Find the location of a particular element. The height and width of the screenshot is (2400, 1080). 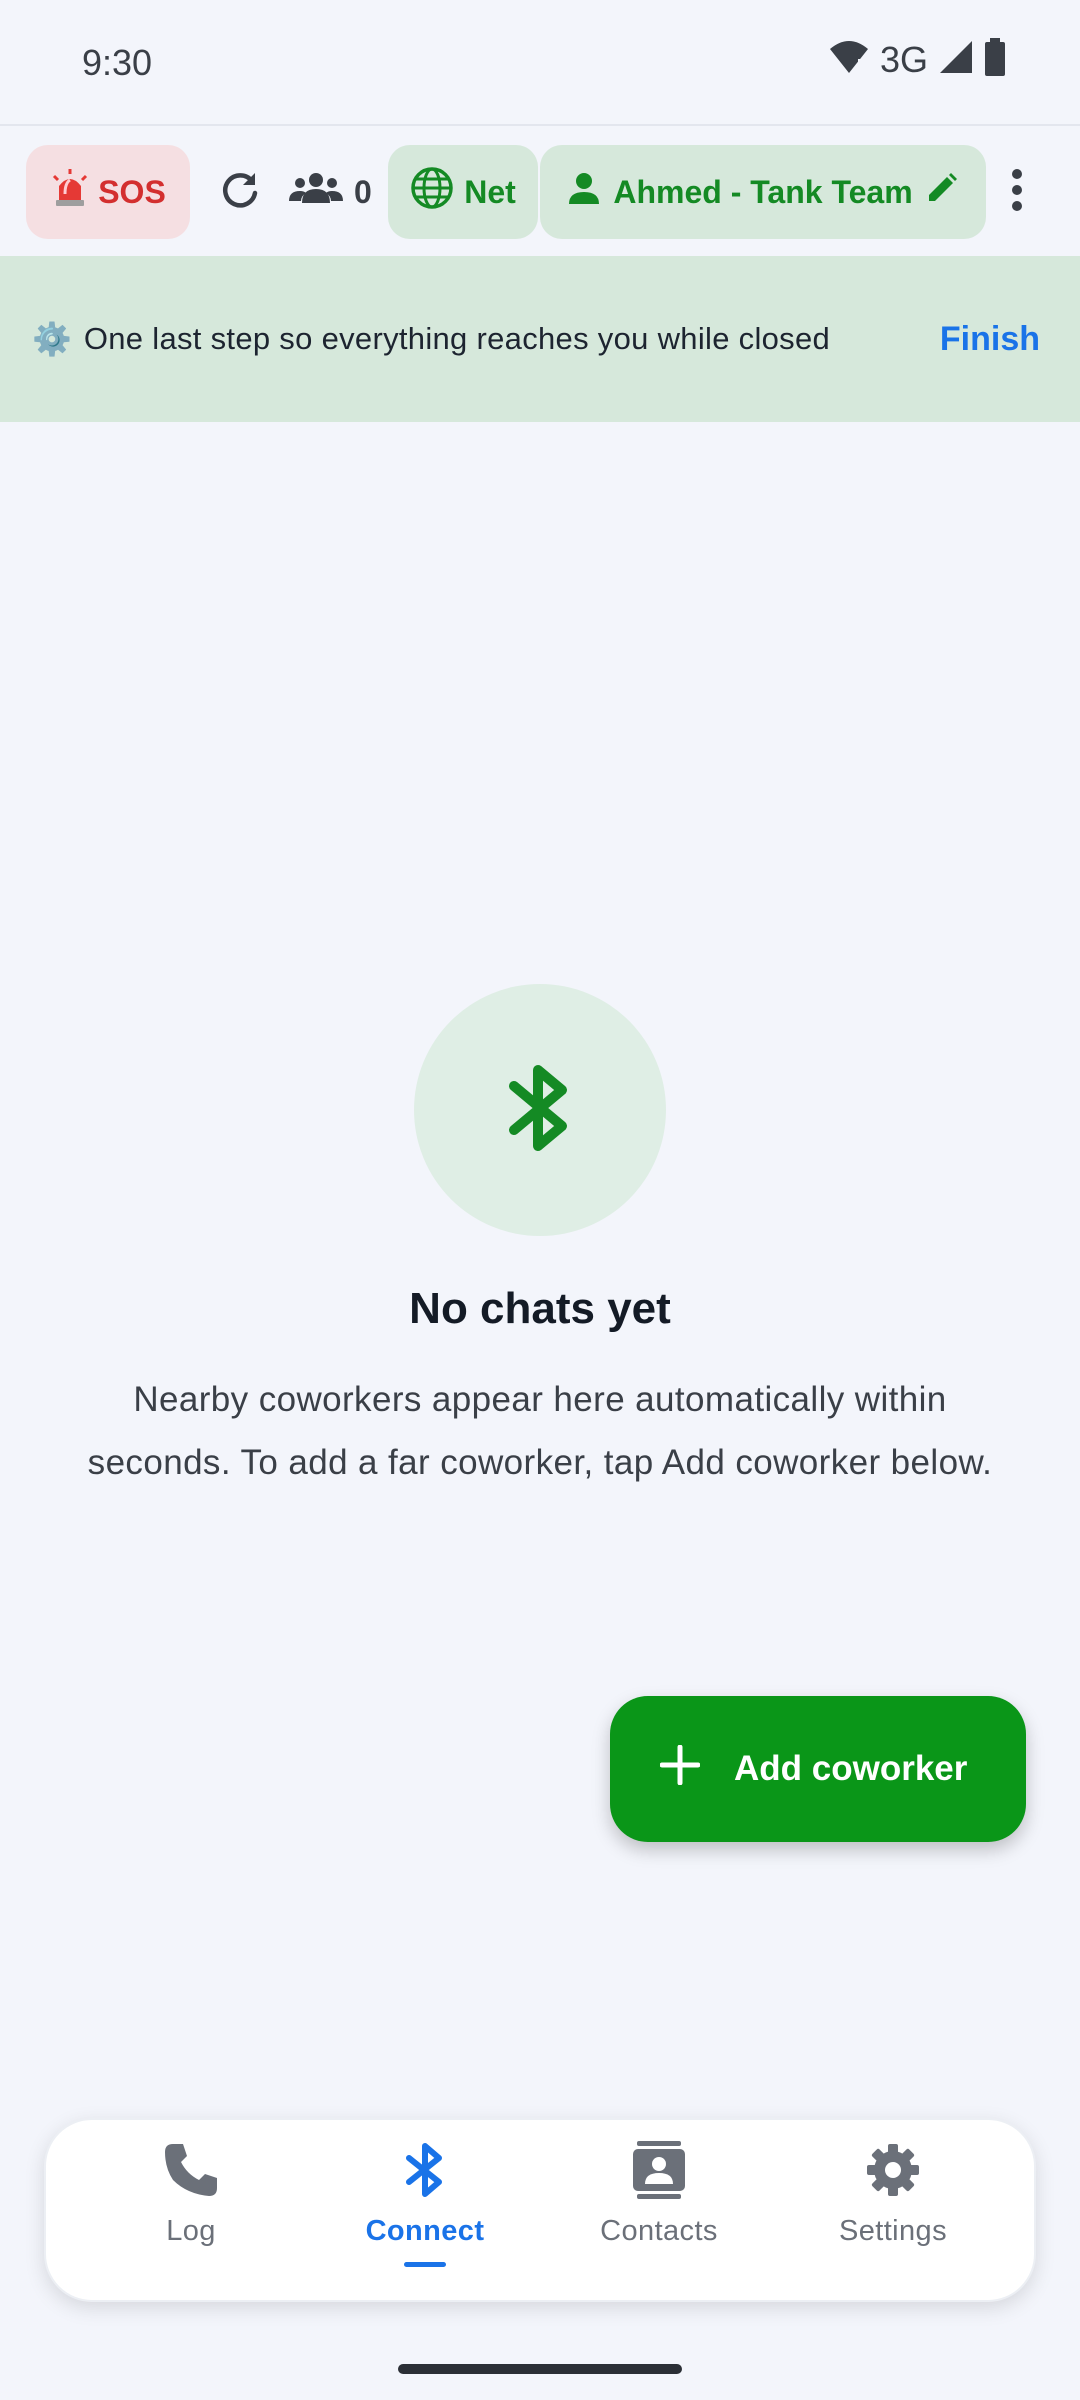

finish-button: Finish is located at coordinates (990, 339).